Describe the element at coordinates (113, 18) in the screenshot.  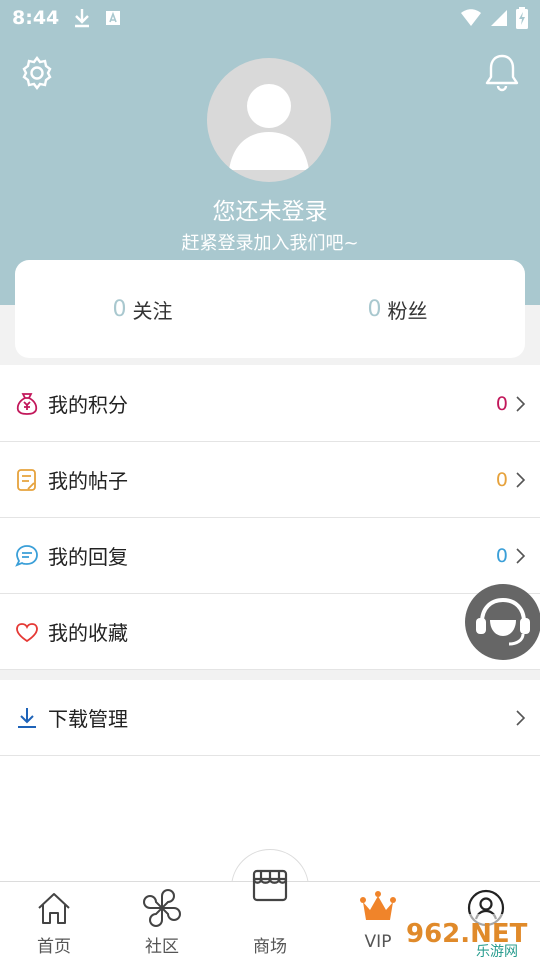
I see `font-status-icon` at that location.